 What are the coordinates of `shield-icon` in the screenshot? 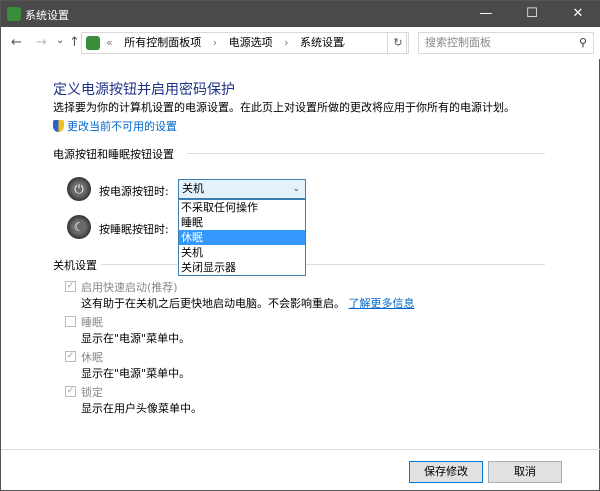 It's located at (58, 126).